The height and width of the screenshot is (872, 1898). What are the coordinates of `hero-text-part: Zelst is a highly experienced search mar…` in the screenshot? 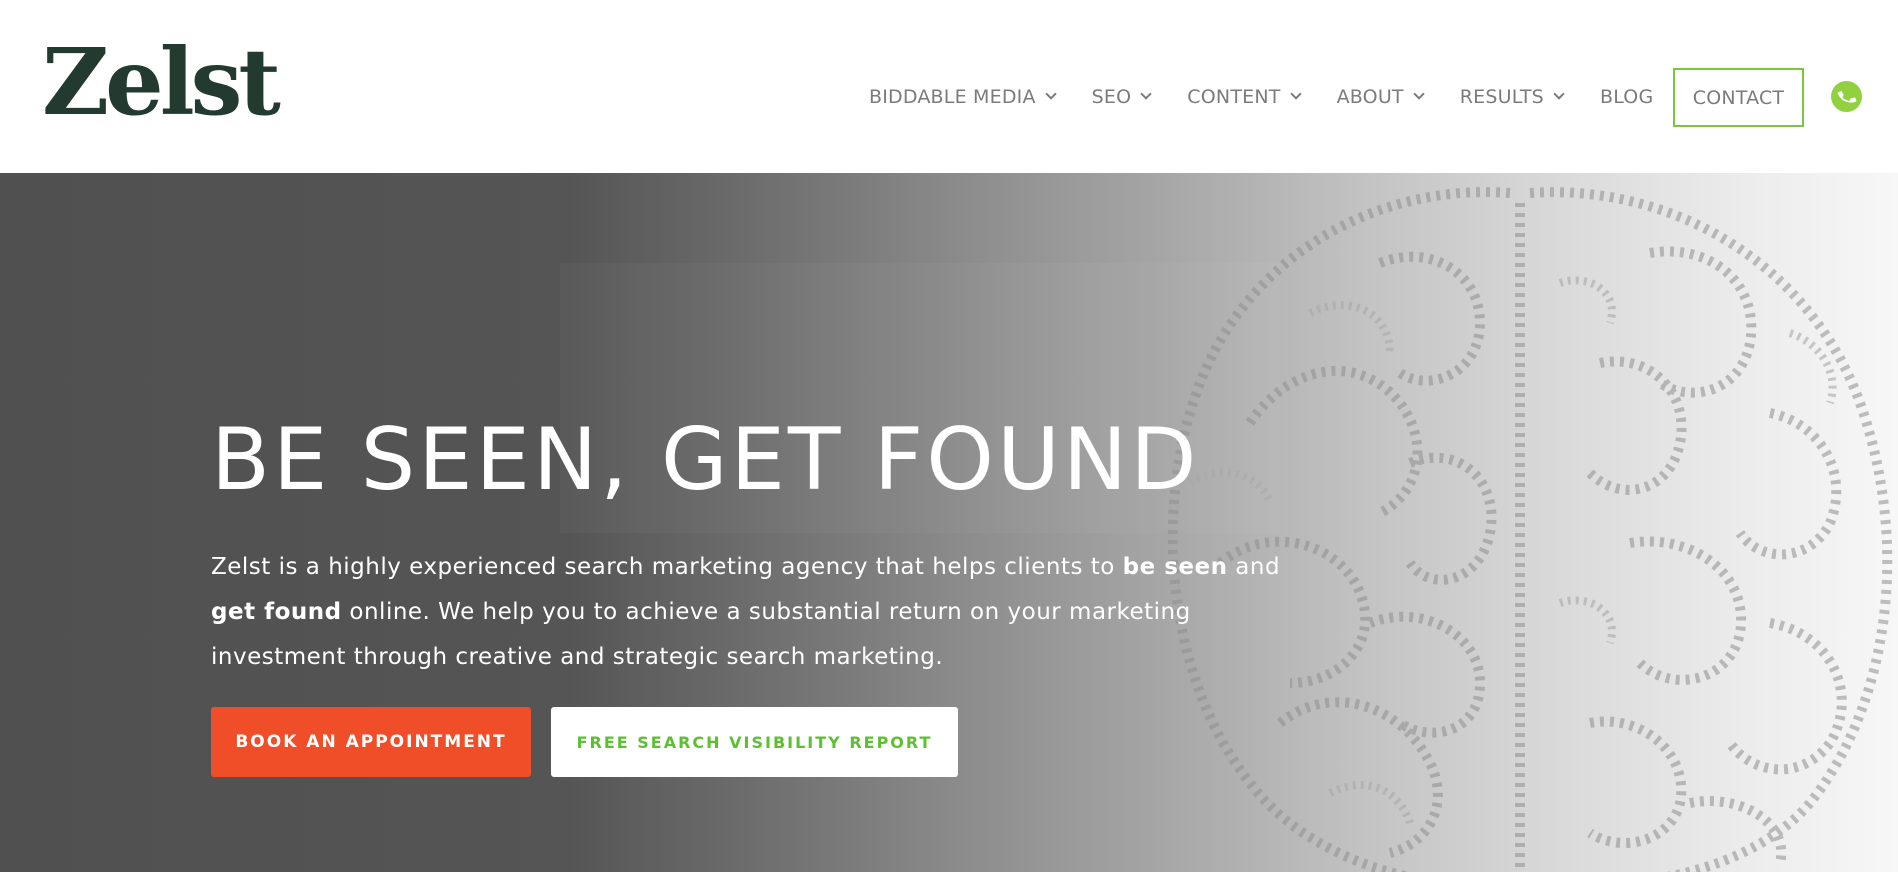 It's located at (667, 567).